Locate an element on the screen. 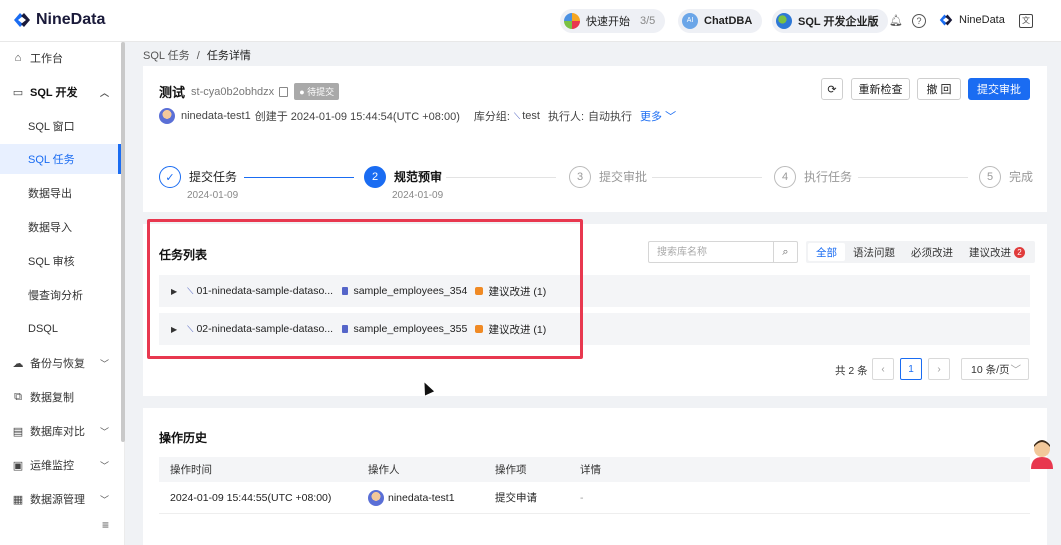  replication-icon: ⧉ is located at coordinates (18, 396).